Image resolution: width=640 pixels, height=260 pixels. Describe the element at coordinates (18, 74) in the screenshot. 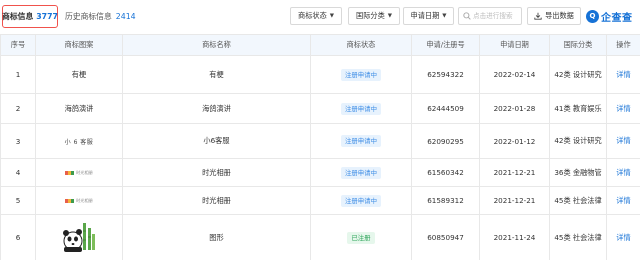

I see `cell-index: 1` at that location.